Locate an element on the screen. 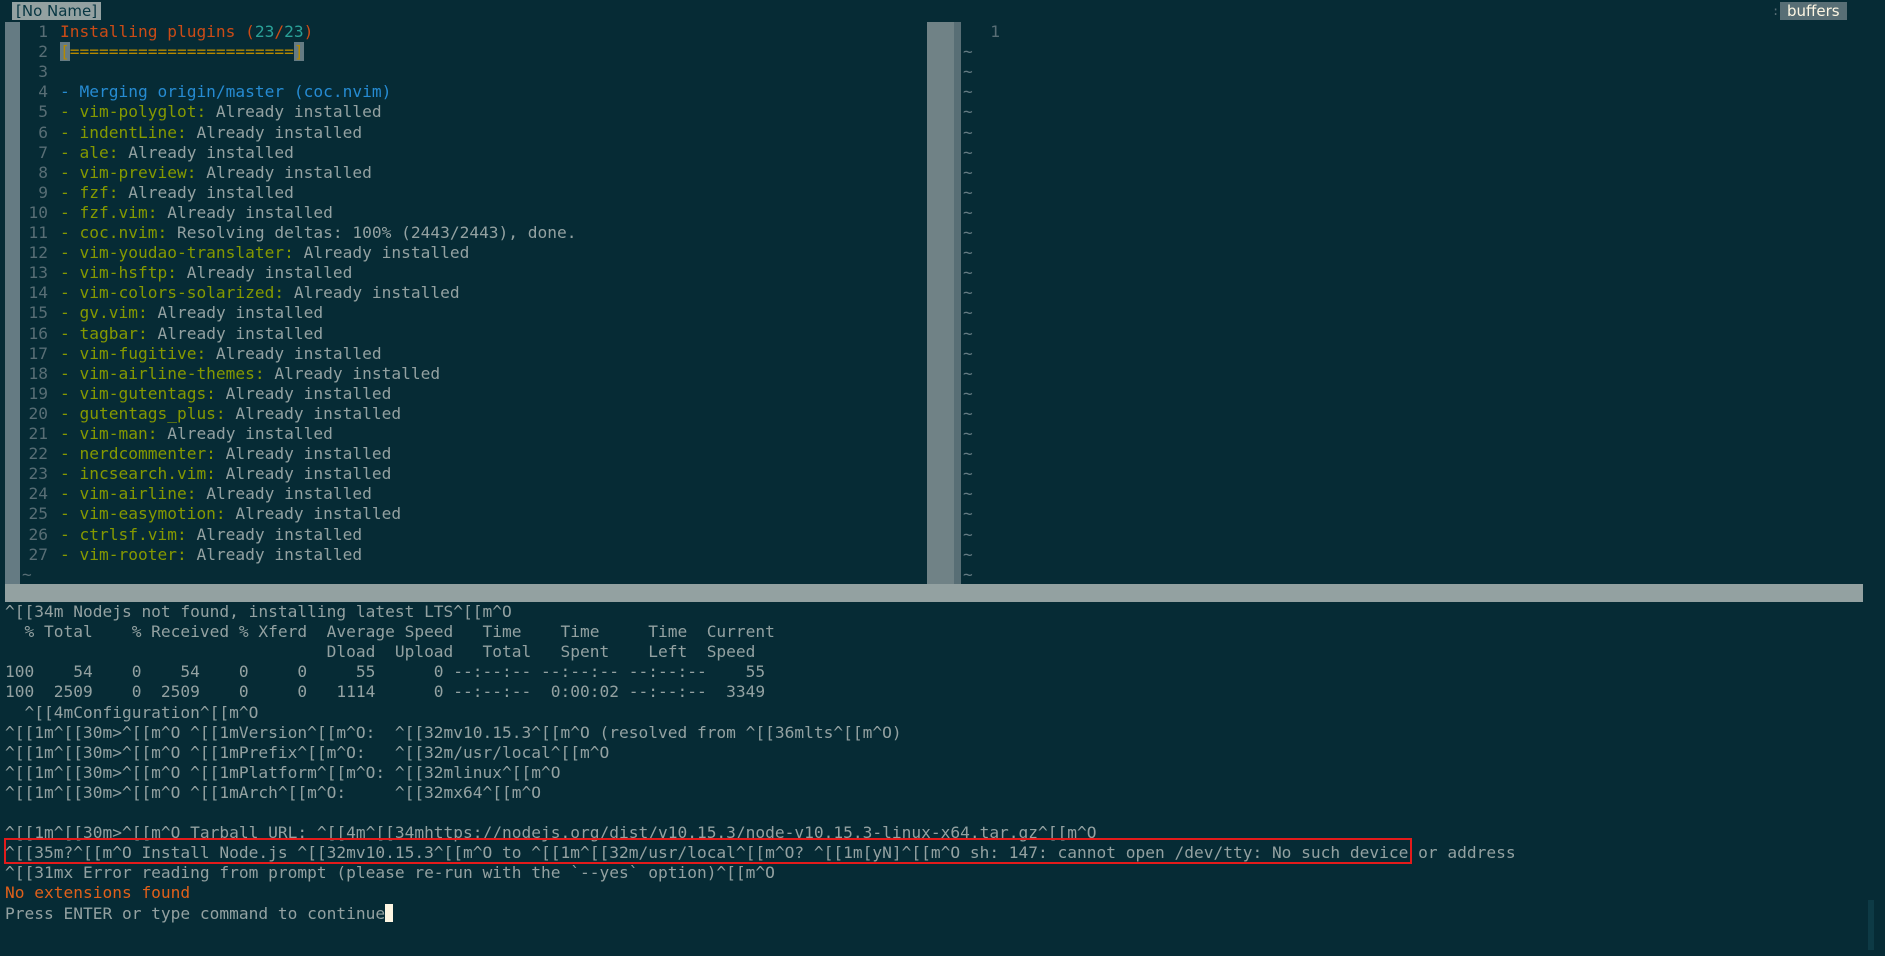 The image size is (1885, 956). vertical-split-separator is located at coordinates (930, 303).